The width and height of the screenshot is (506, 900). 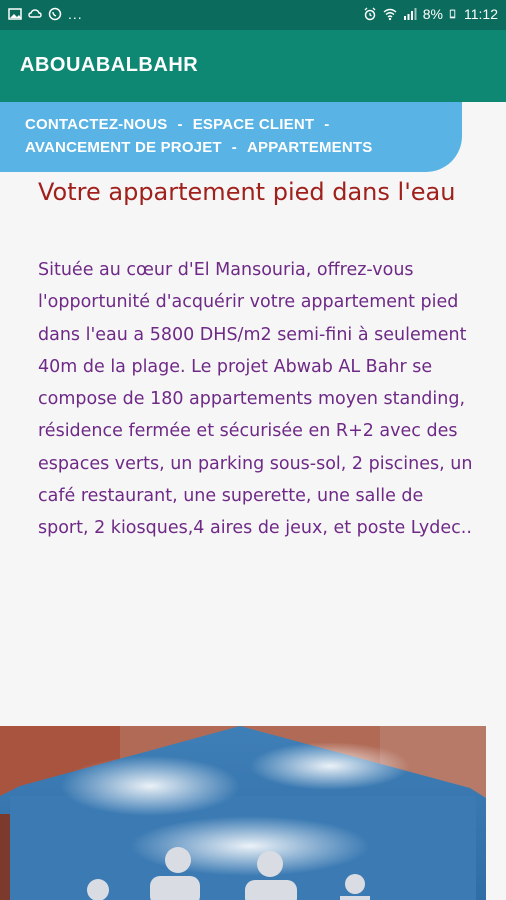 I want to click on whatsapp-icon, so click(x=55, y=14).